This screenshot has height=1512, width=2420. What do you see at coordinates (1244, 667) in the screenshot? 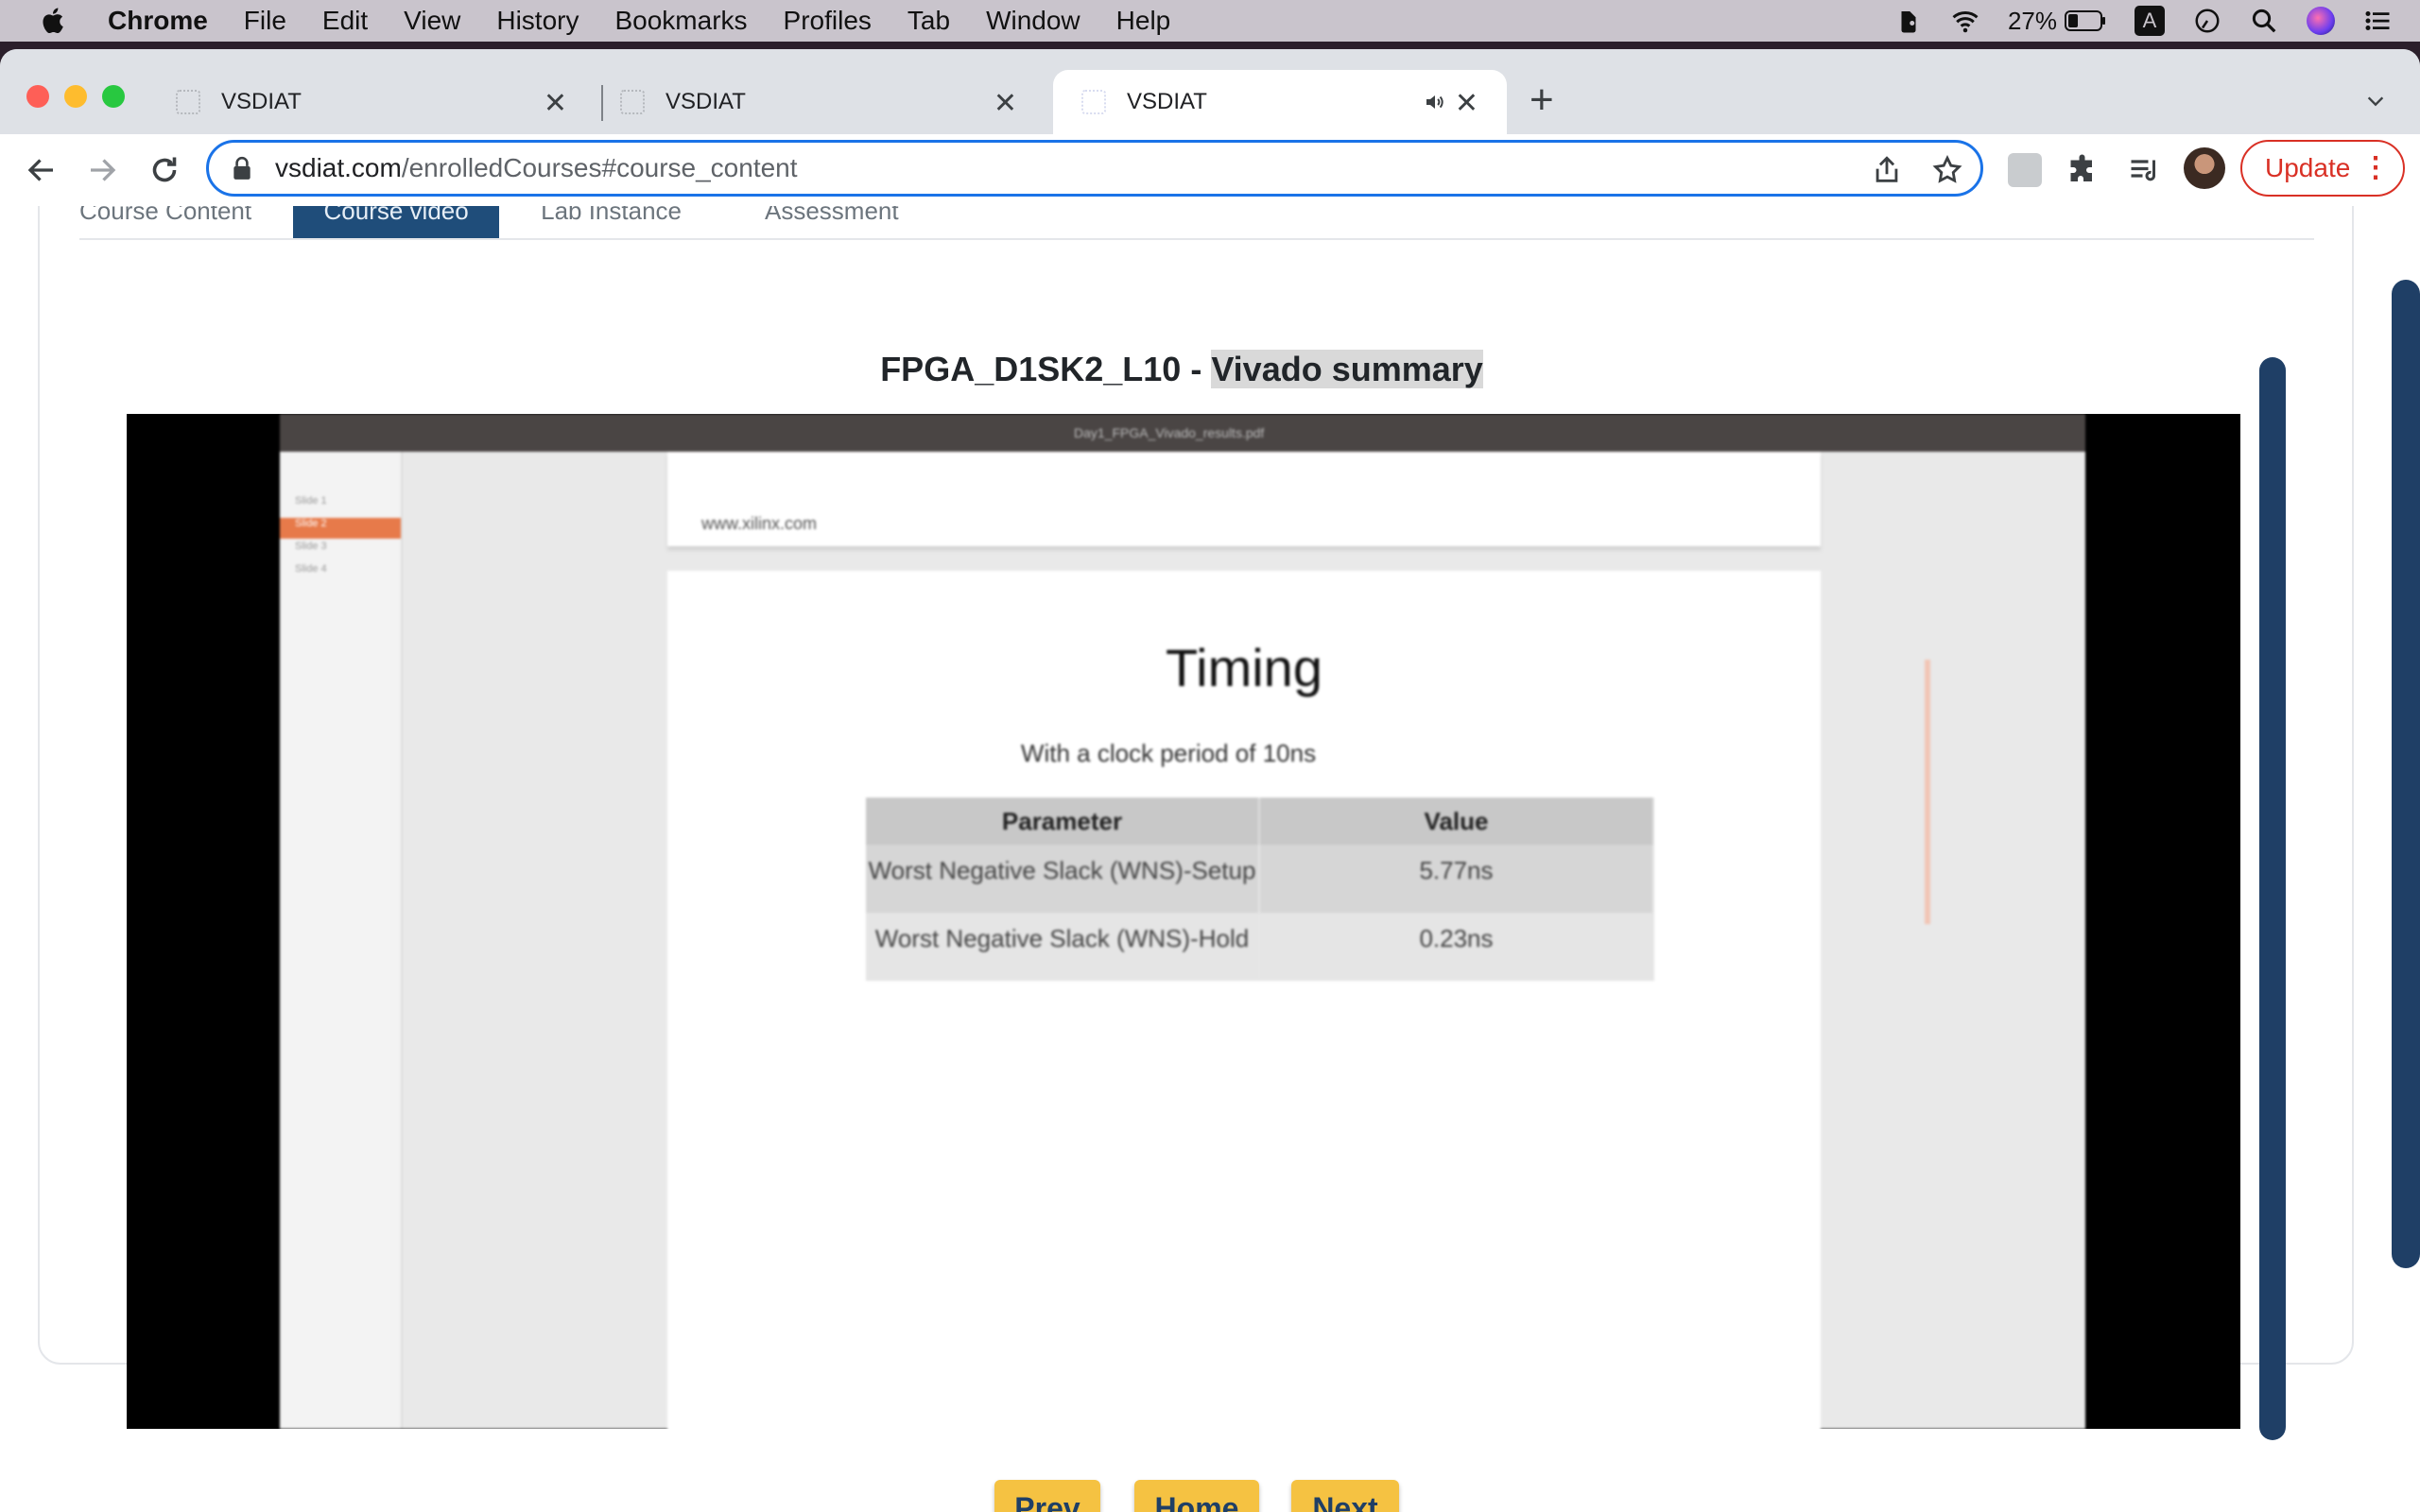
I see `slide-title: Timing` at bounding box center [1244, 667].